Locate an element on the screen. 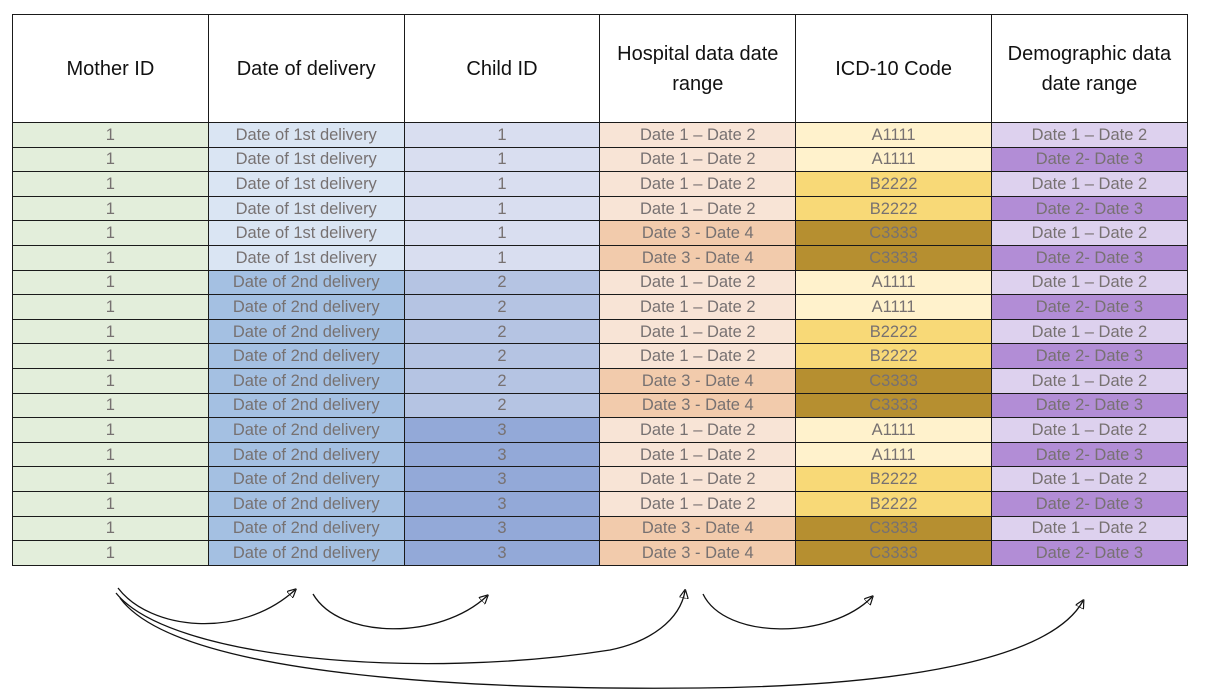 This screenshot has height=698, width=1209. linkage-arrows is located at coordinates (662, 638).